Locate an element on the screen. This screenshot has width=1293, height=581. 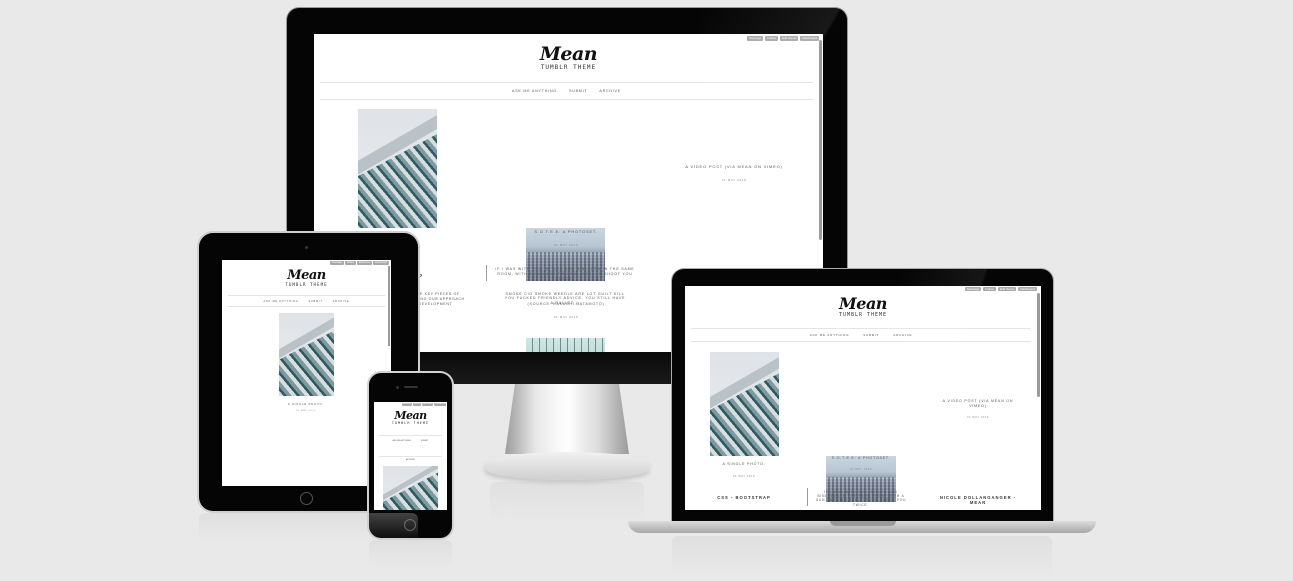
tumblr-controls-phone: Message Follow Edit theme Dashboard is located at coordinates (423, 404).